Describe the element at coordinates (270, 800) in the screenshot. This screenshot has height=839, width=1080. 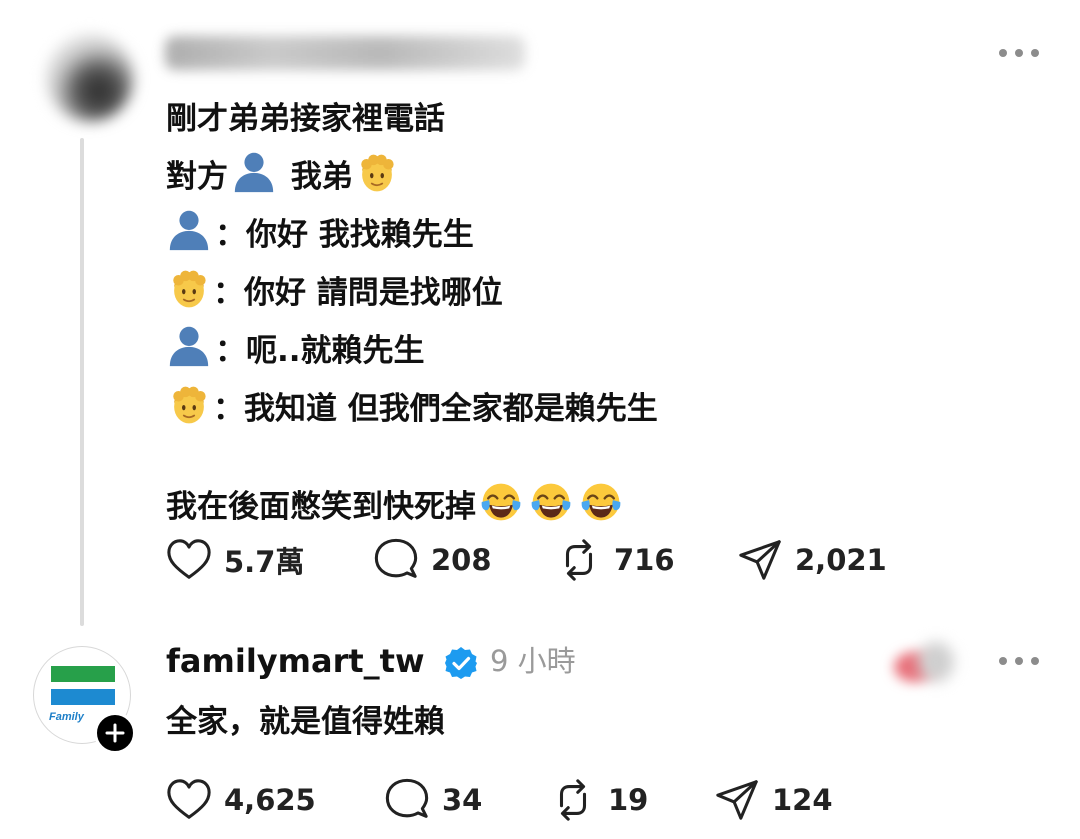
I see `like-count: 4,625` at that location.